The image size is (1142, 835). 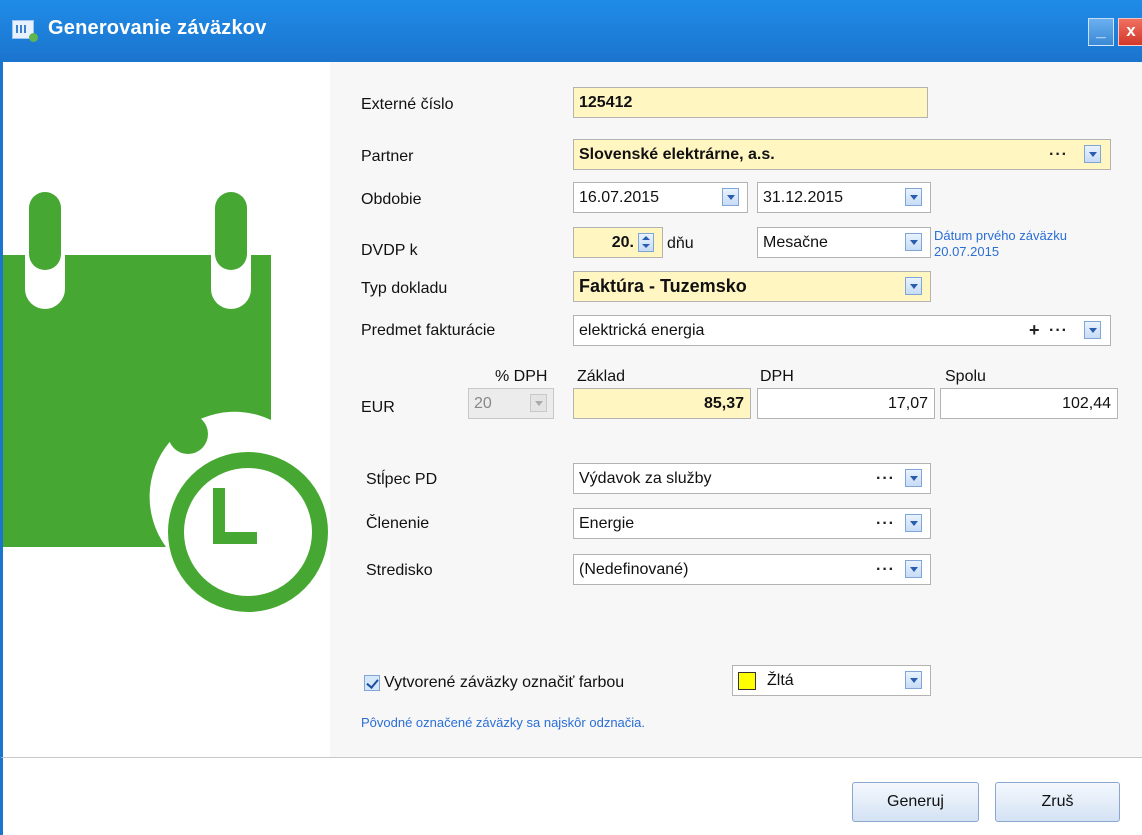 What do you see at coordinates (398, 523) in the screenshot?
I see `division-label: Členenie` at bounding box center [398, 523].